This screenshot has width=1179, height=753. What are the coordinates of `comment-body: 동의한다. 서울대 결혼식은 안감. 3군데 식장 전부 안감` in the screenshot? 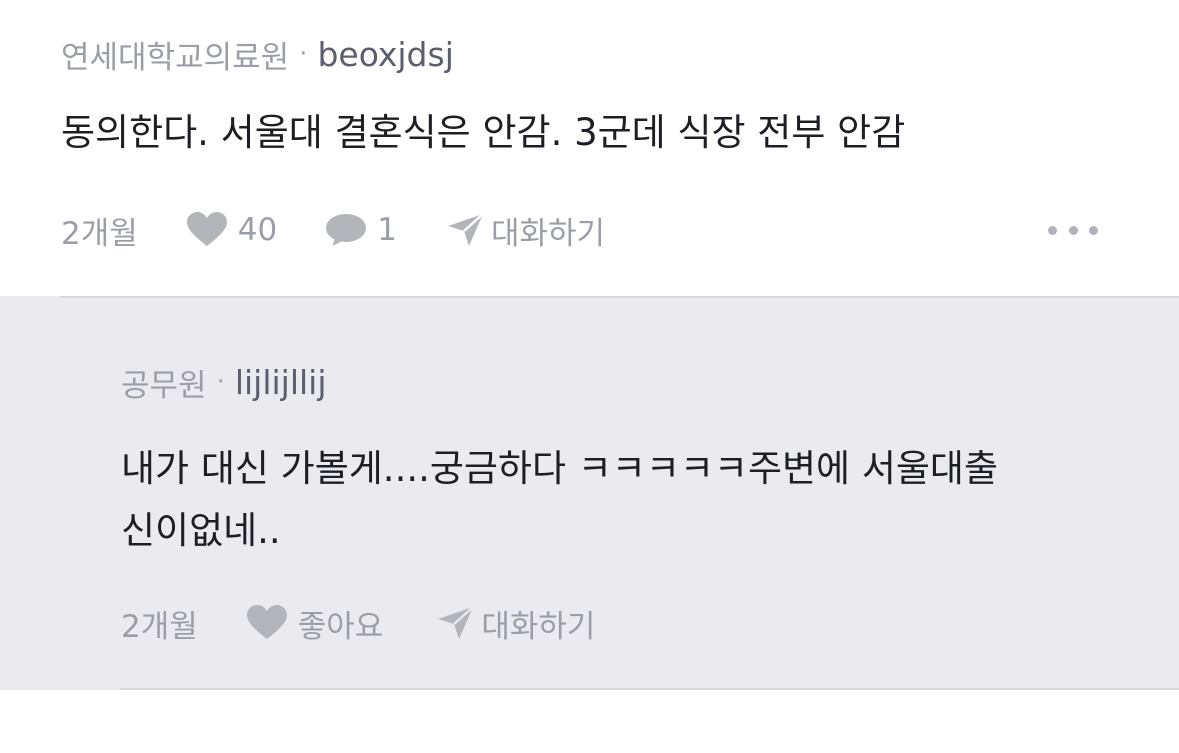 It's located at (483, 132).